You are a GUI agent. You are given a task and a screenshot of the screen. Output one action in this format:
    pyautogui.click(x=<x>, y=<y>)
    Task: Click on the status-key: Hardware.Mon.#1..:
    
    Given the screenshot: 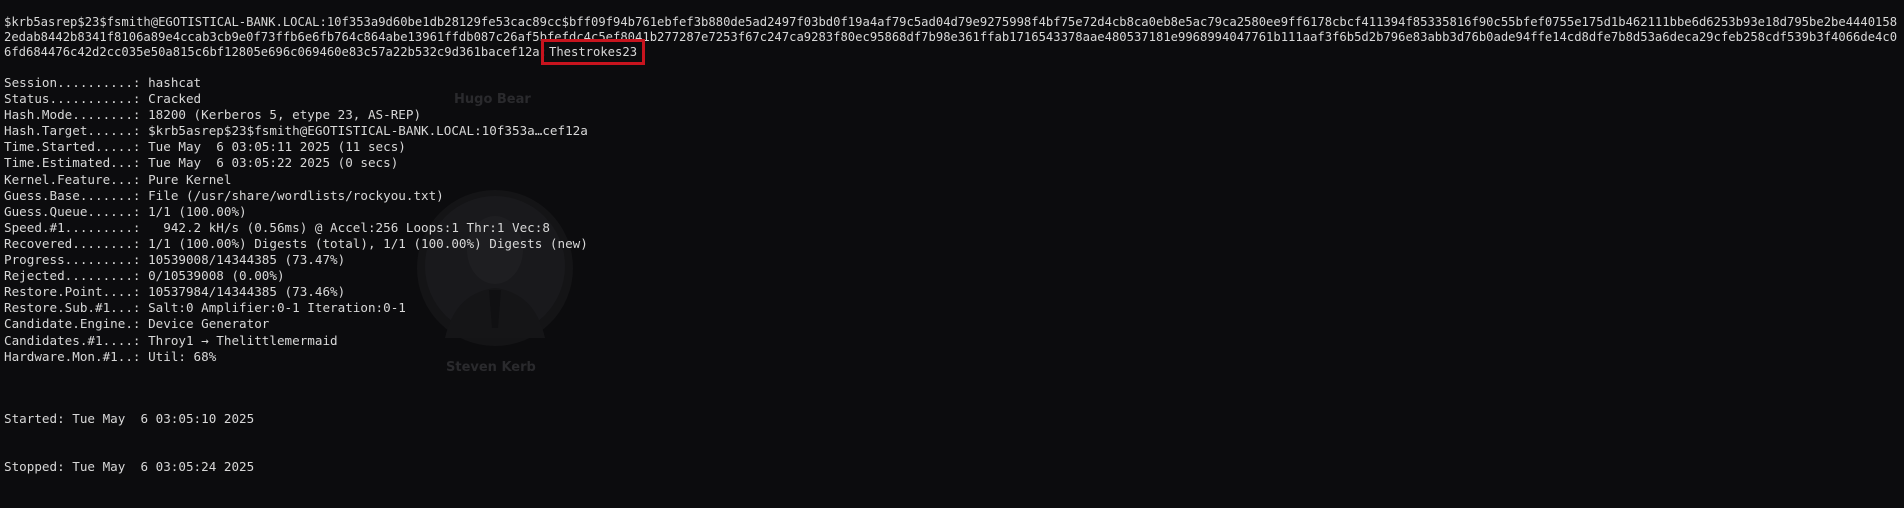 What is the action you would take?
    pyautogui.click(x=72, y=356)
    